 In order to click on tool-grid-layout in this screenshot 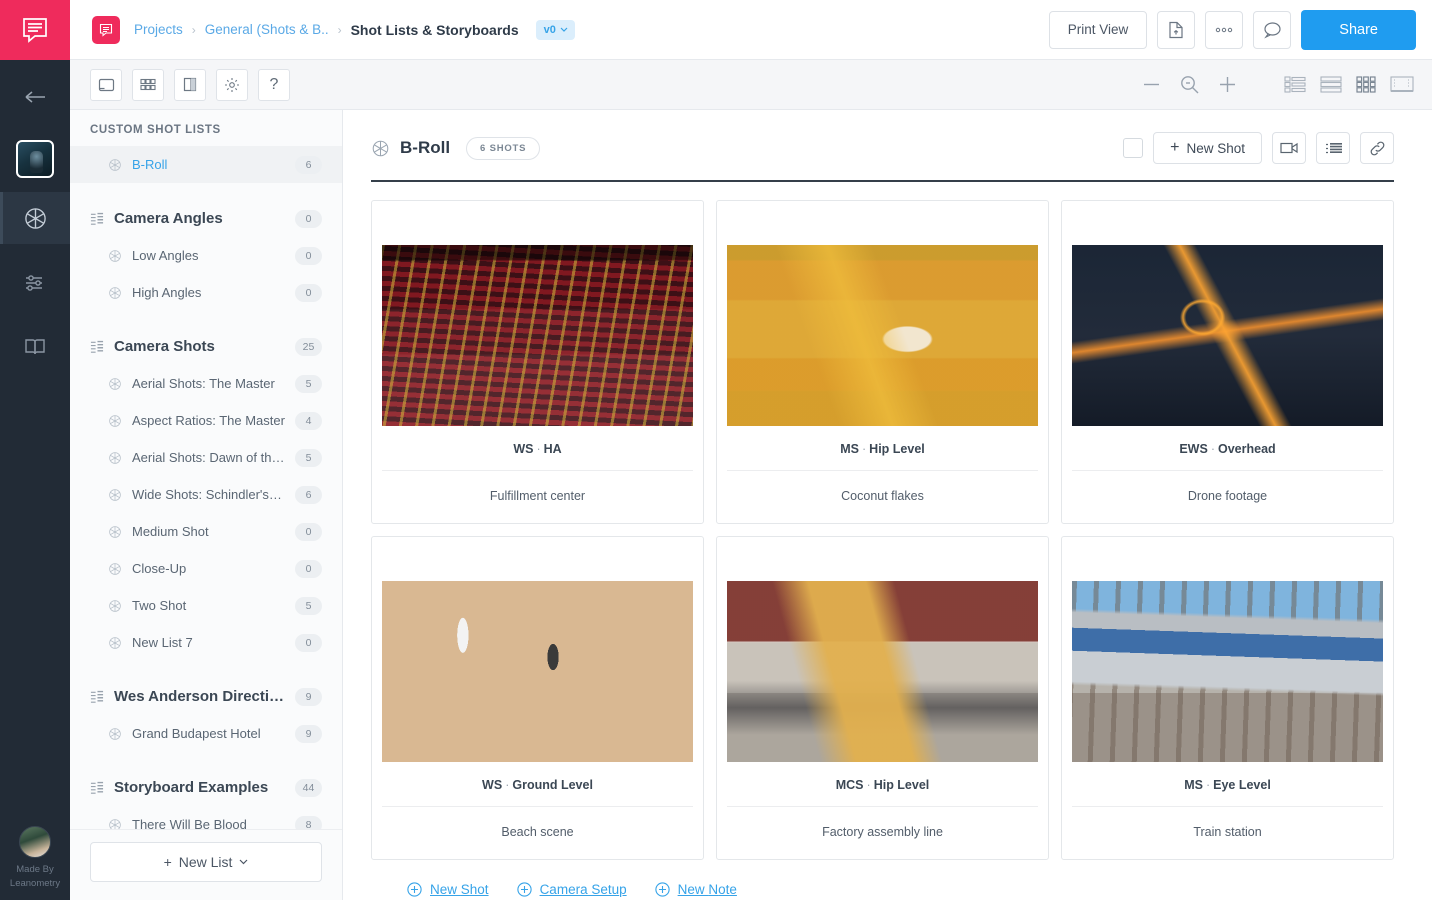, I will do `click(148, 84)`.